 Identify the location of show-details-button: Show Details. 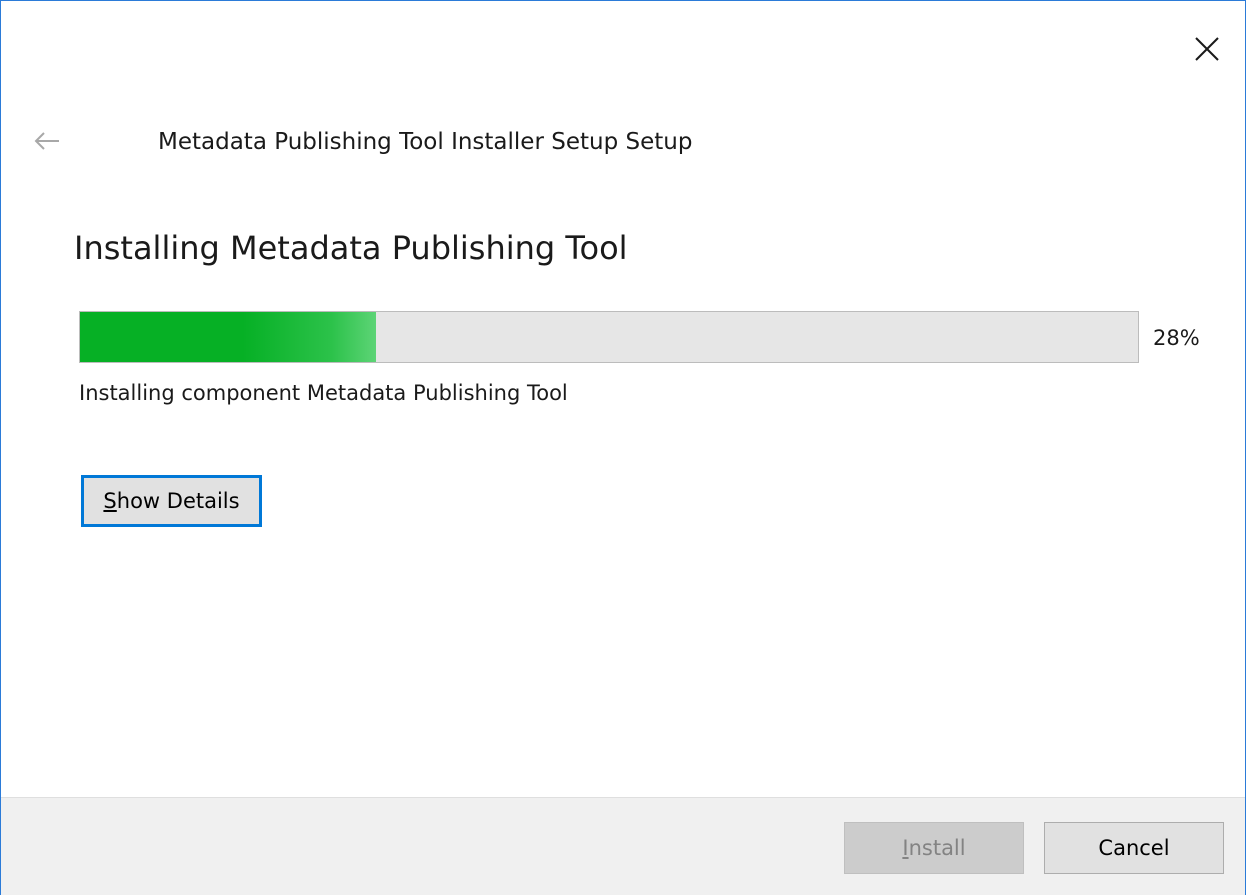
(171, 501).